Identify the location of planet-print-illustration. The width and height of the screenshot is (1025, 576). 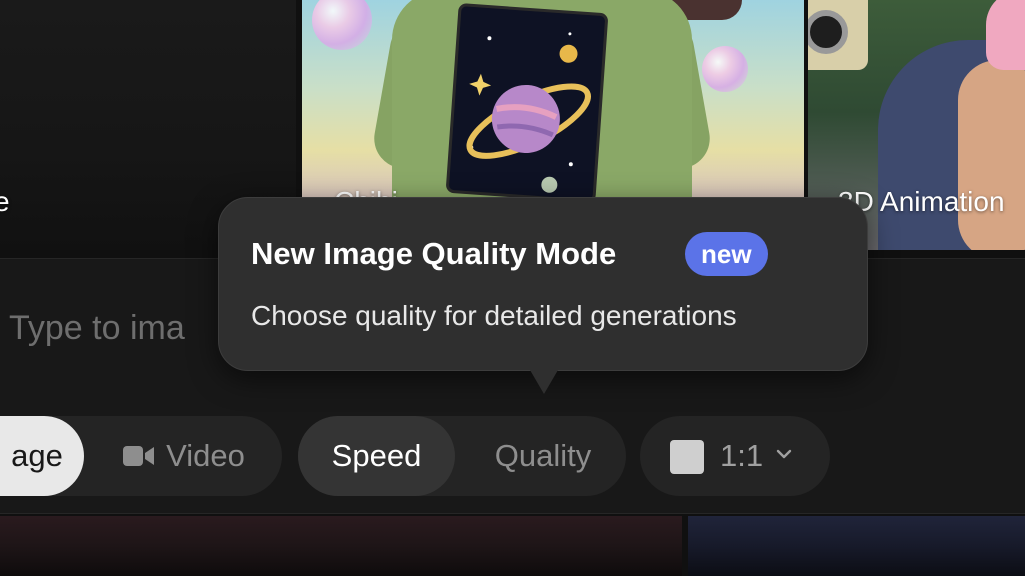
(527, 103).